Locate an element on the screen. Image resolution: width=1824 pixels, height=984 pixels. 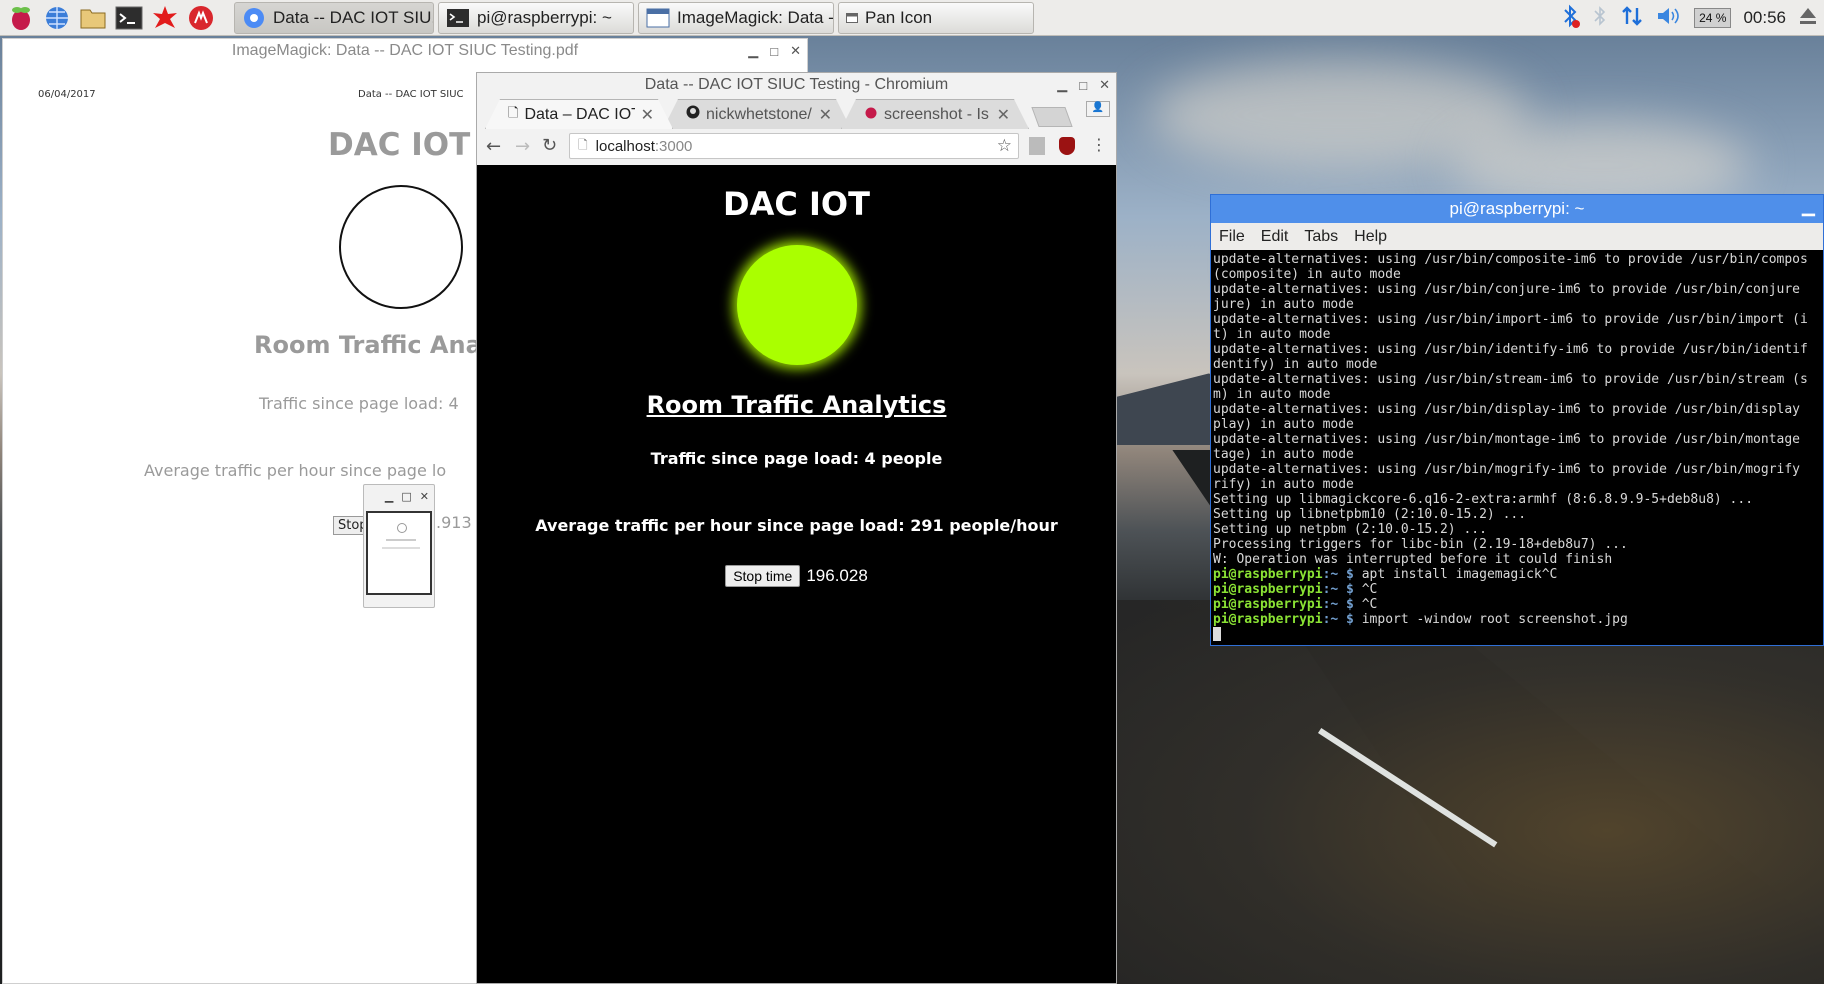
stop-time-button: Stop time is located at coordinates (763, 576).